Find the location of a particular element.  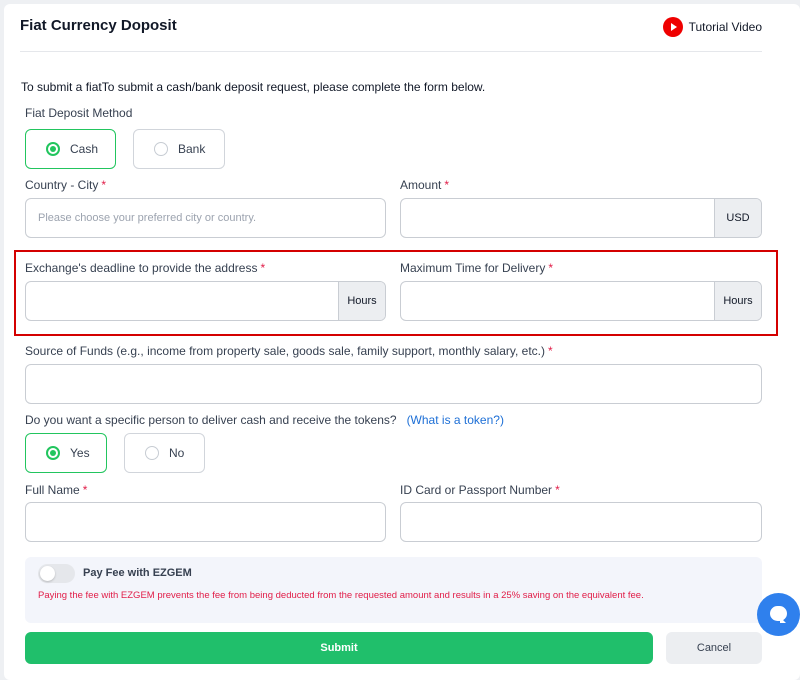

pay-fee-toggle is located at coordinates (56, 573).